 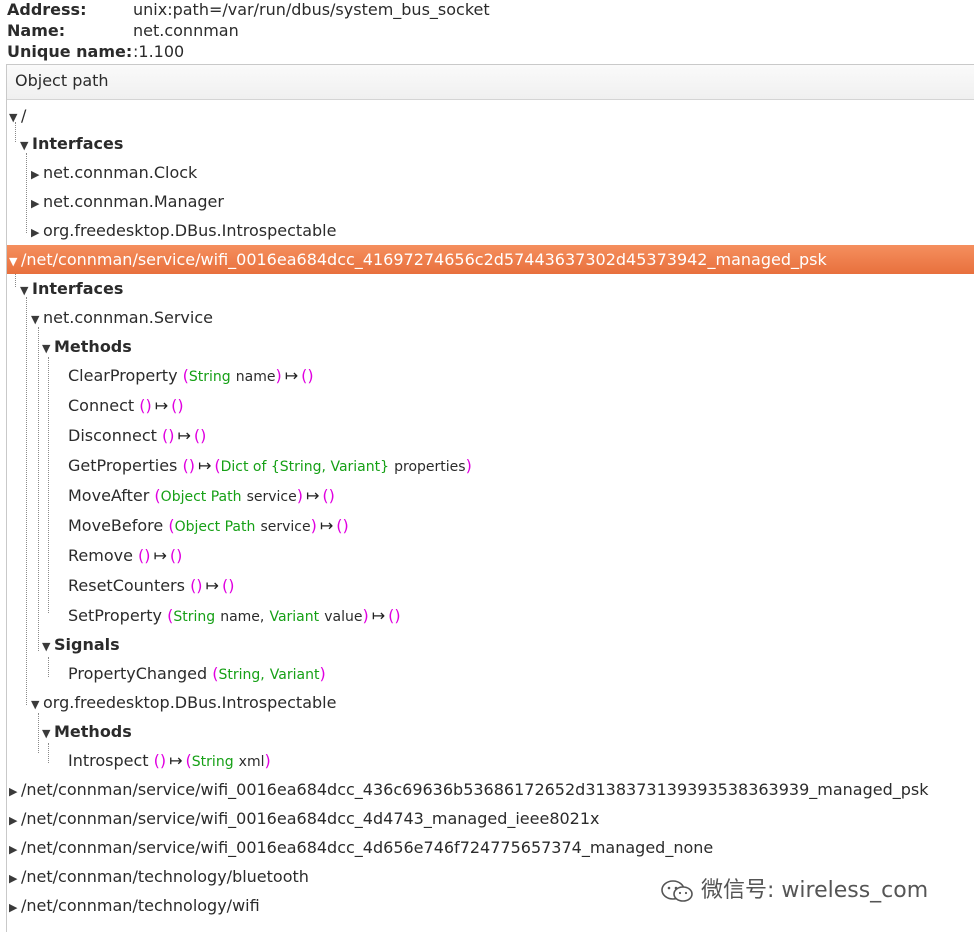 I want to click on tree-row-signals: ▼ Signals, so click(x=490, y=644).